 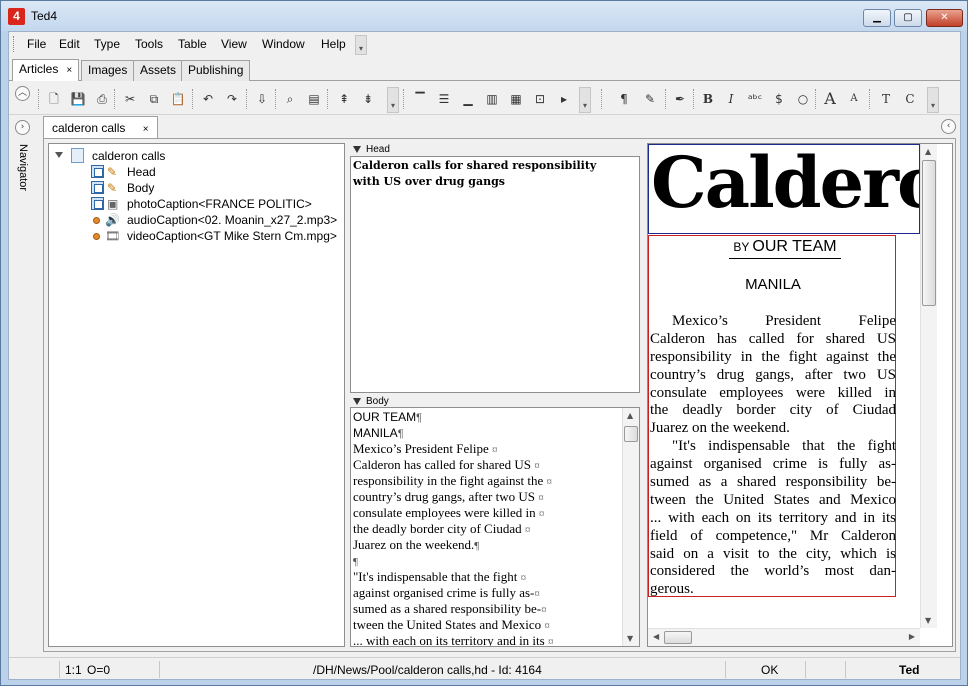 I want to click on app-logo-icon: 4, so click(x=16, y=16).